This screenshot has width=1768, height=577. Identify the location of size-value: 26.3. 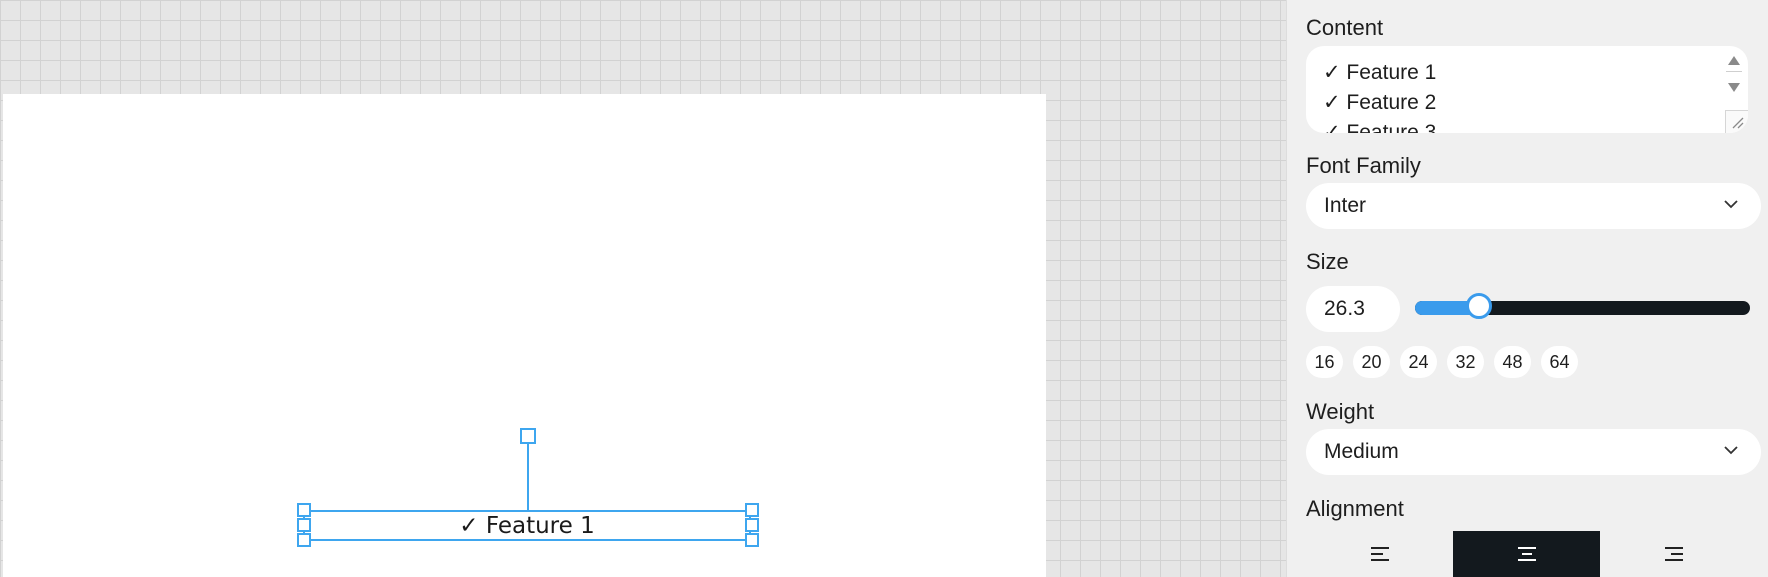
(1344, 309).